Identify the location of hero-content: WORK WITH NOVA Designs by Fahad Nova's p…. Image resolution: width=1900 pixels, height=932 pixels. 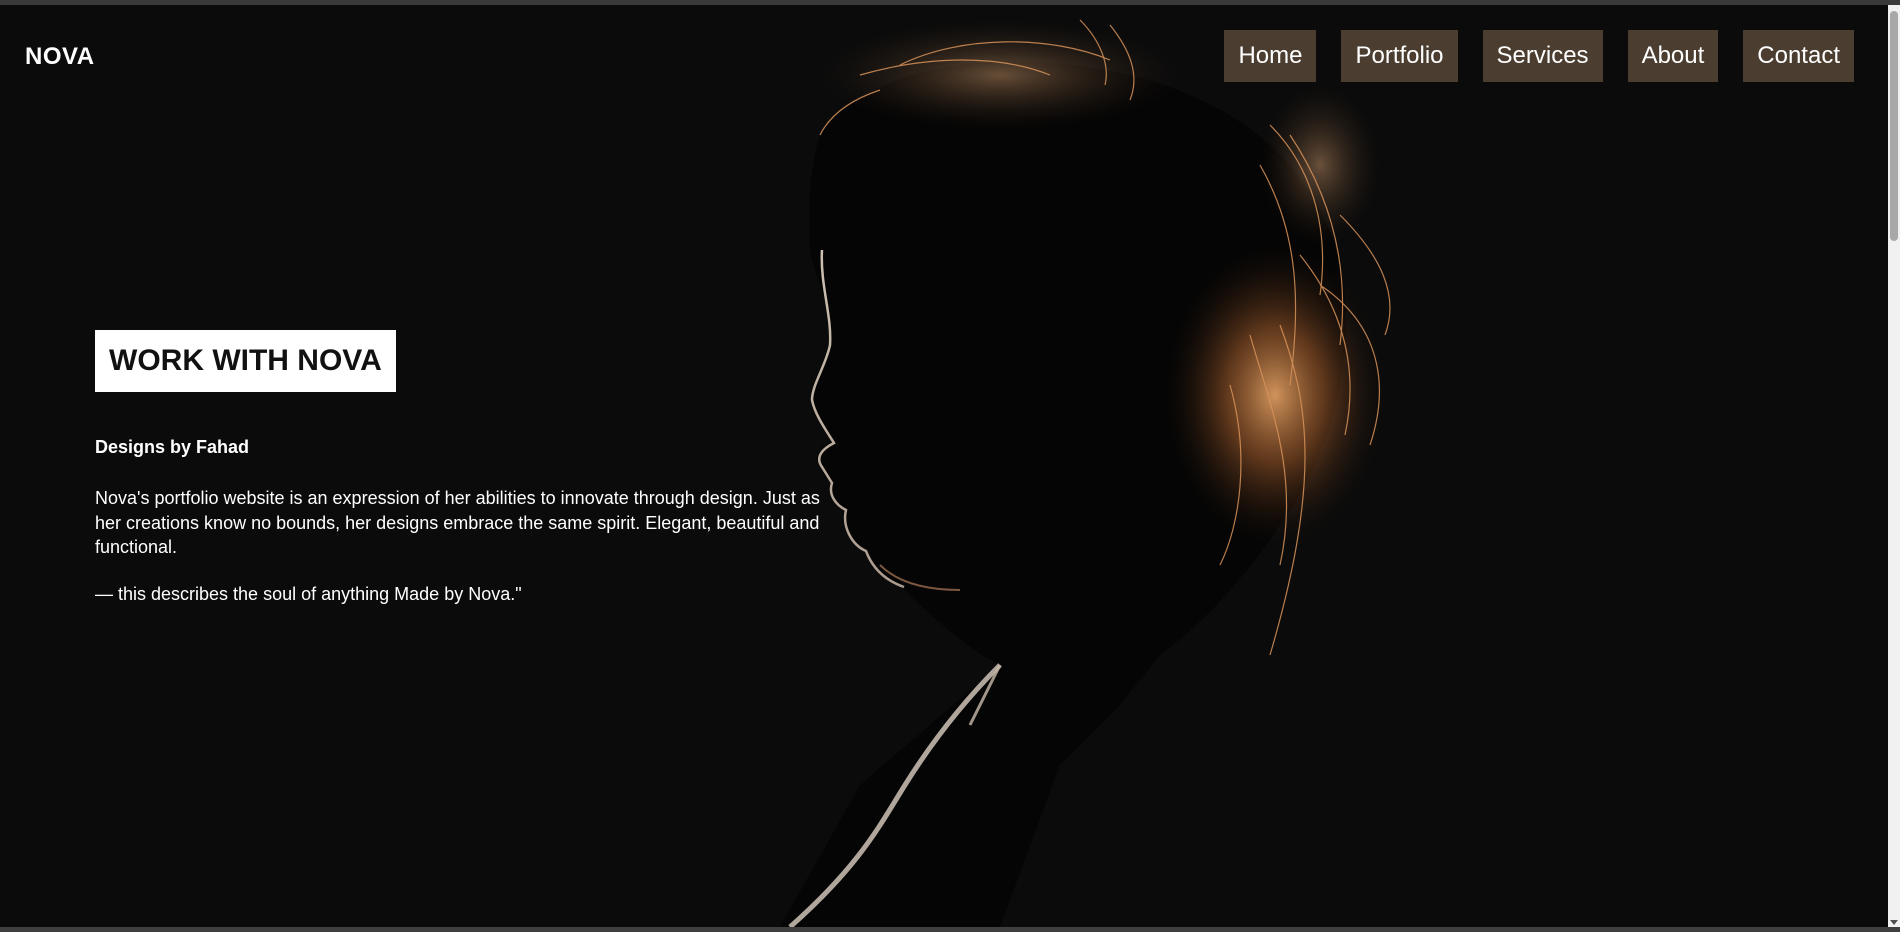
(472, 467).